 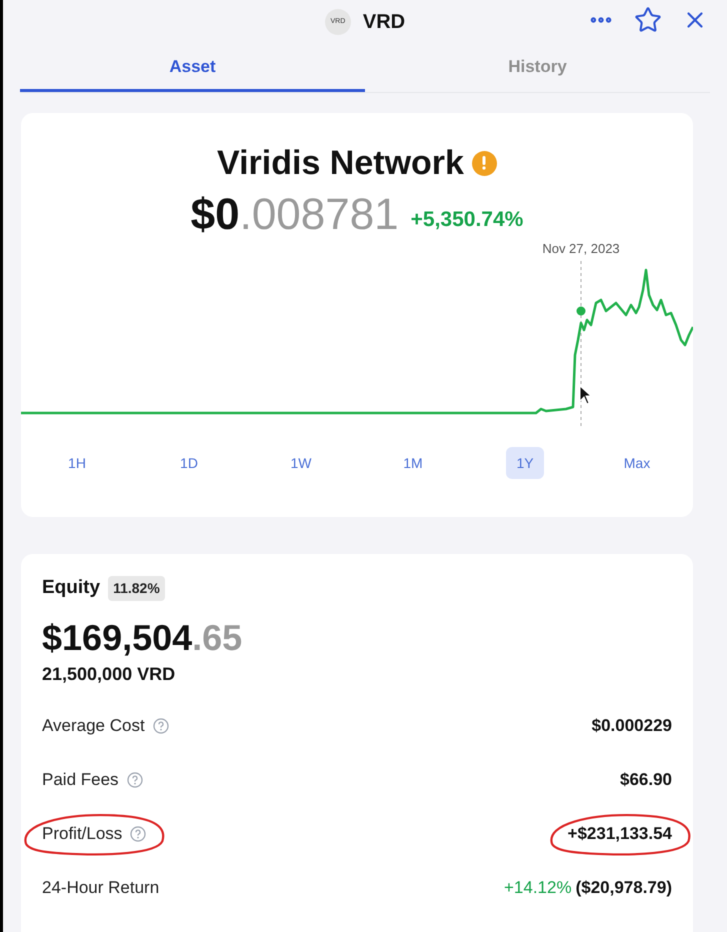 I want to click on range-button: 1H, so click(x=77, y=463).